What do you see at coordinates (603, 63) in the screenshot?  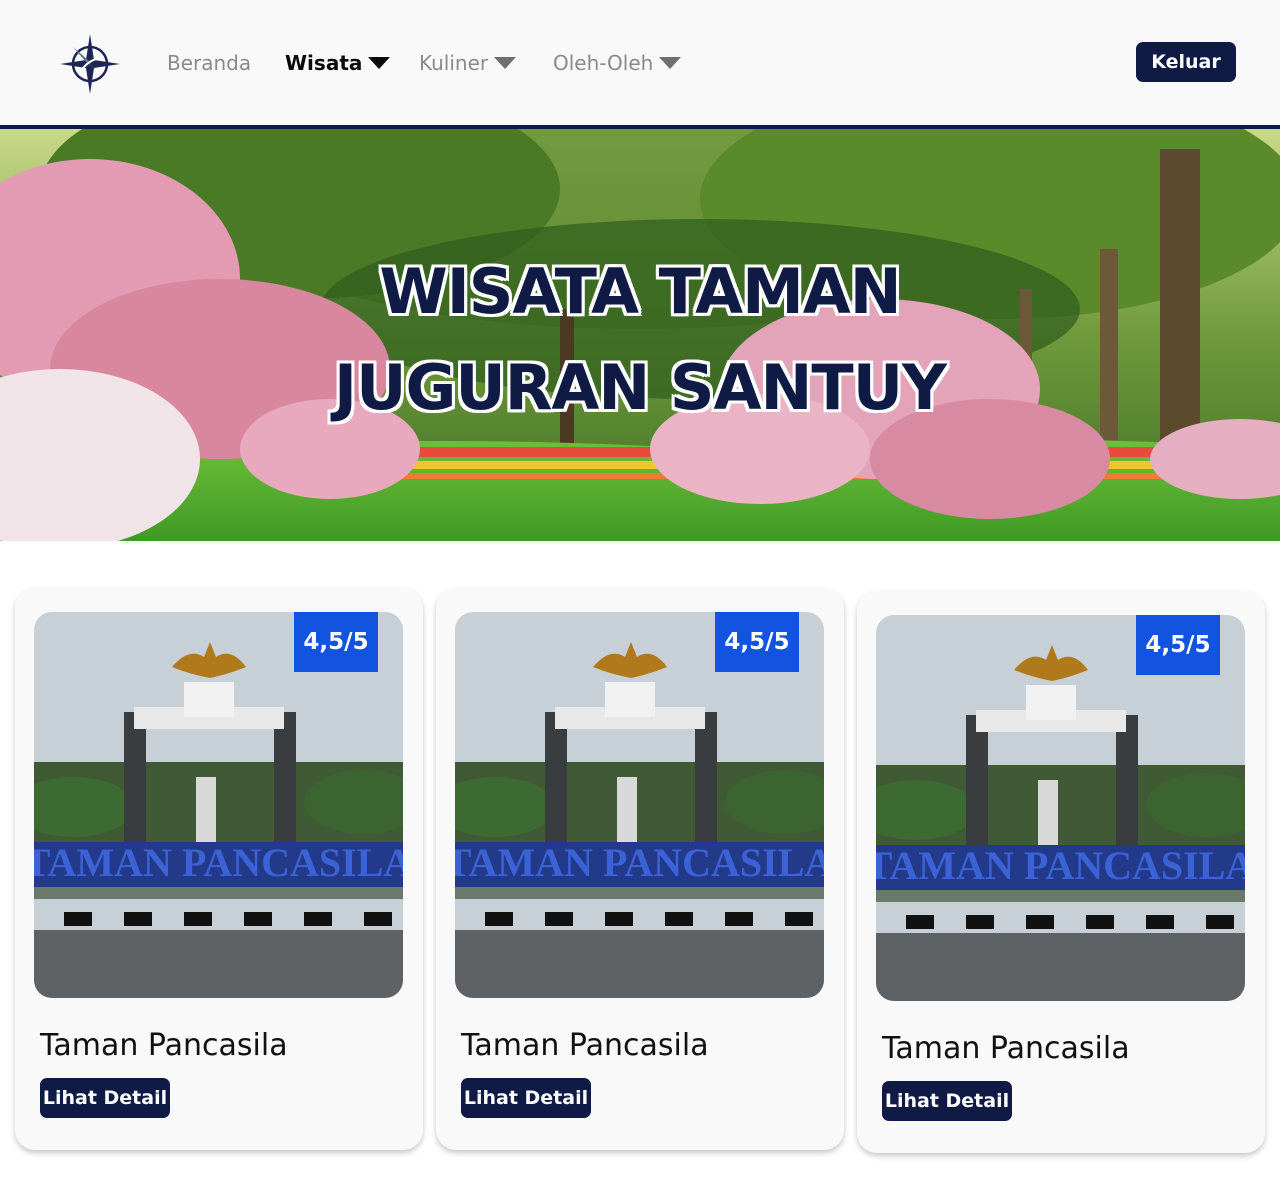 I see `nav-oleh-oleh-label: Oleh-Oleh` at bounding box center [603, 63].